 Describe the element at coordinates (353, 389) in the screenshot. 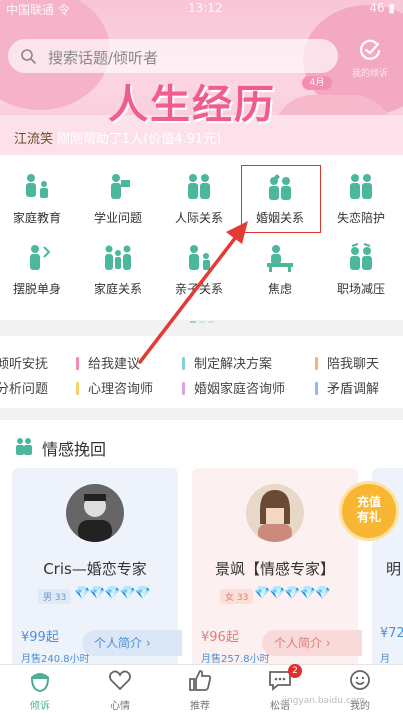

I see `service-label: 矛盾调解` at that location.